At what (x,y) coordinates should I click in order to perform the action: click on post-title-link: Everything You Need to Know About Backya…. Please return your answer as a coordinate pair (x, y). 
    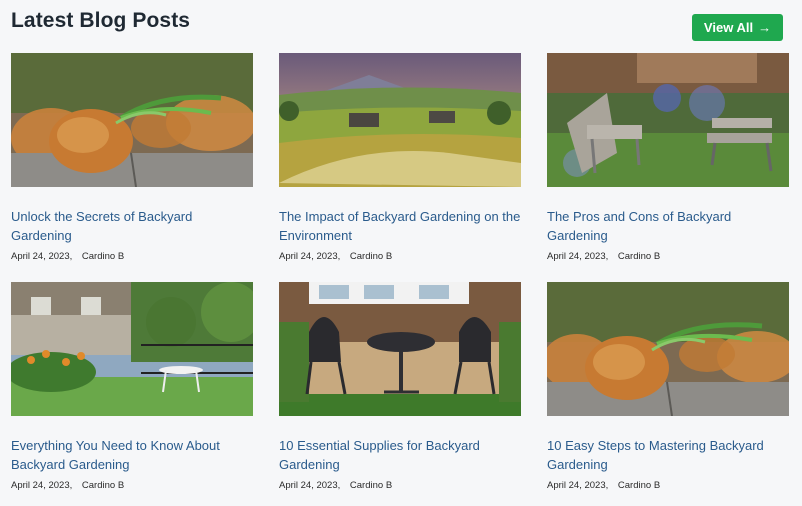
    Looking at the image, I should click on (132, 455).